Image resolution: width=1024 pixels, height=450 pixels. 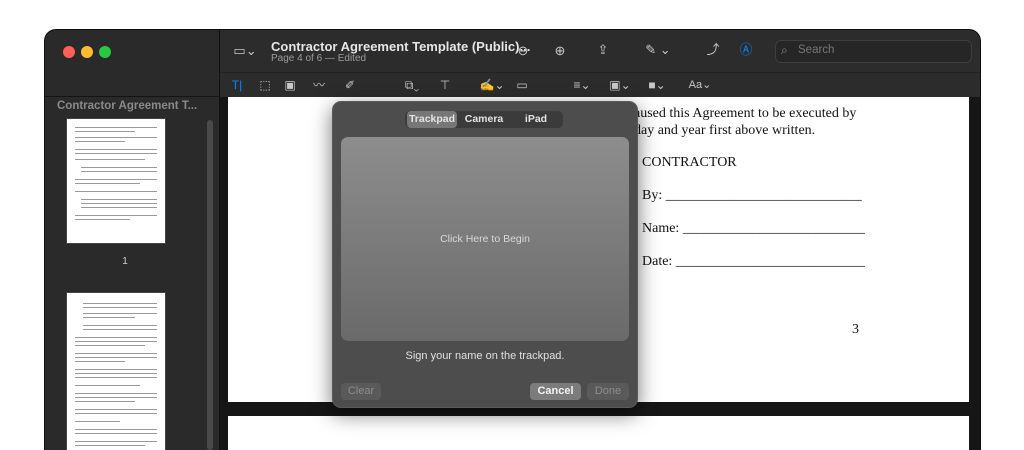 I want to click on markup-icon: ✎ ⌄, so click(x=658, y=50).